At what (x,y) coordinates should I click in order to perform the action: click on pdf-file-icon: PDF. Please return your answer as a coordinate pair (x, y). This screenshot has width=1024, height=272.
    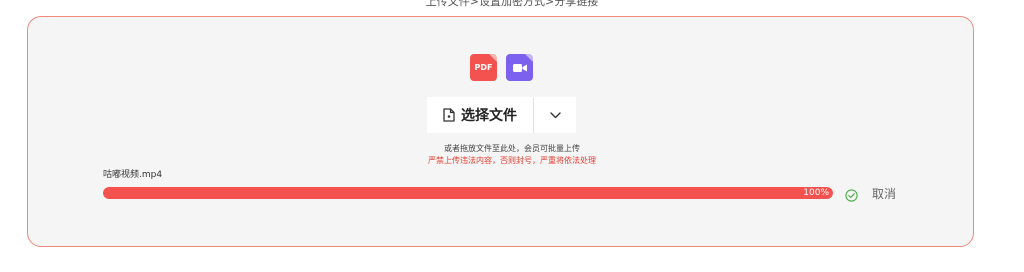
    Looking at the image, I should click on (483, 67).